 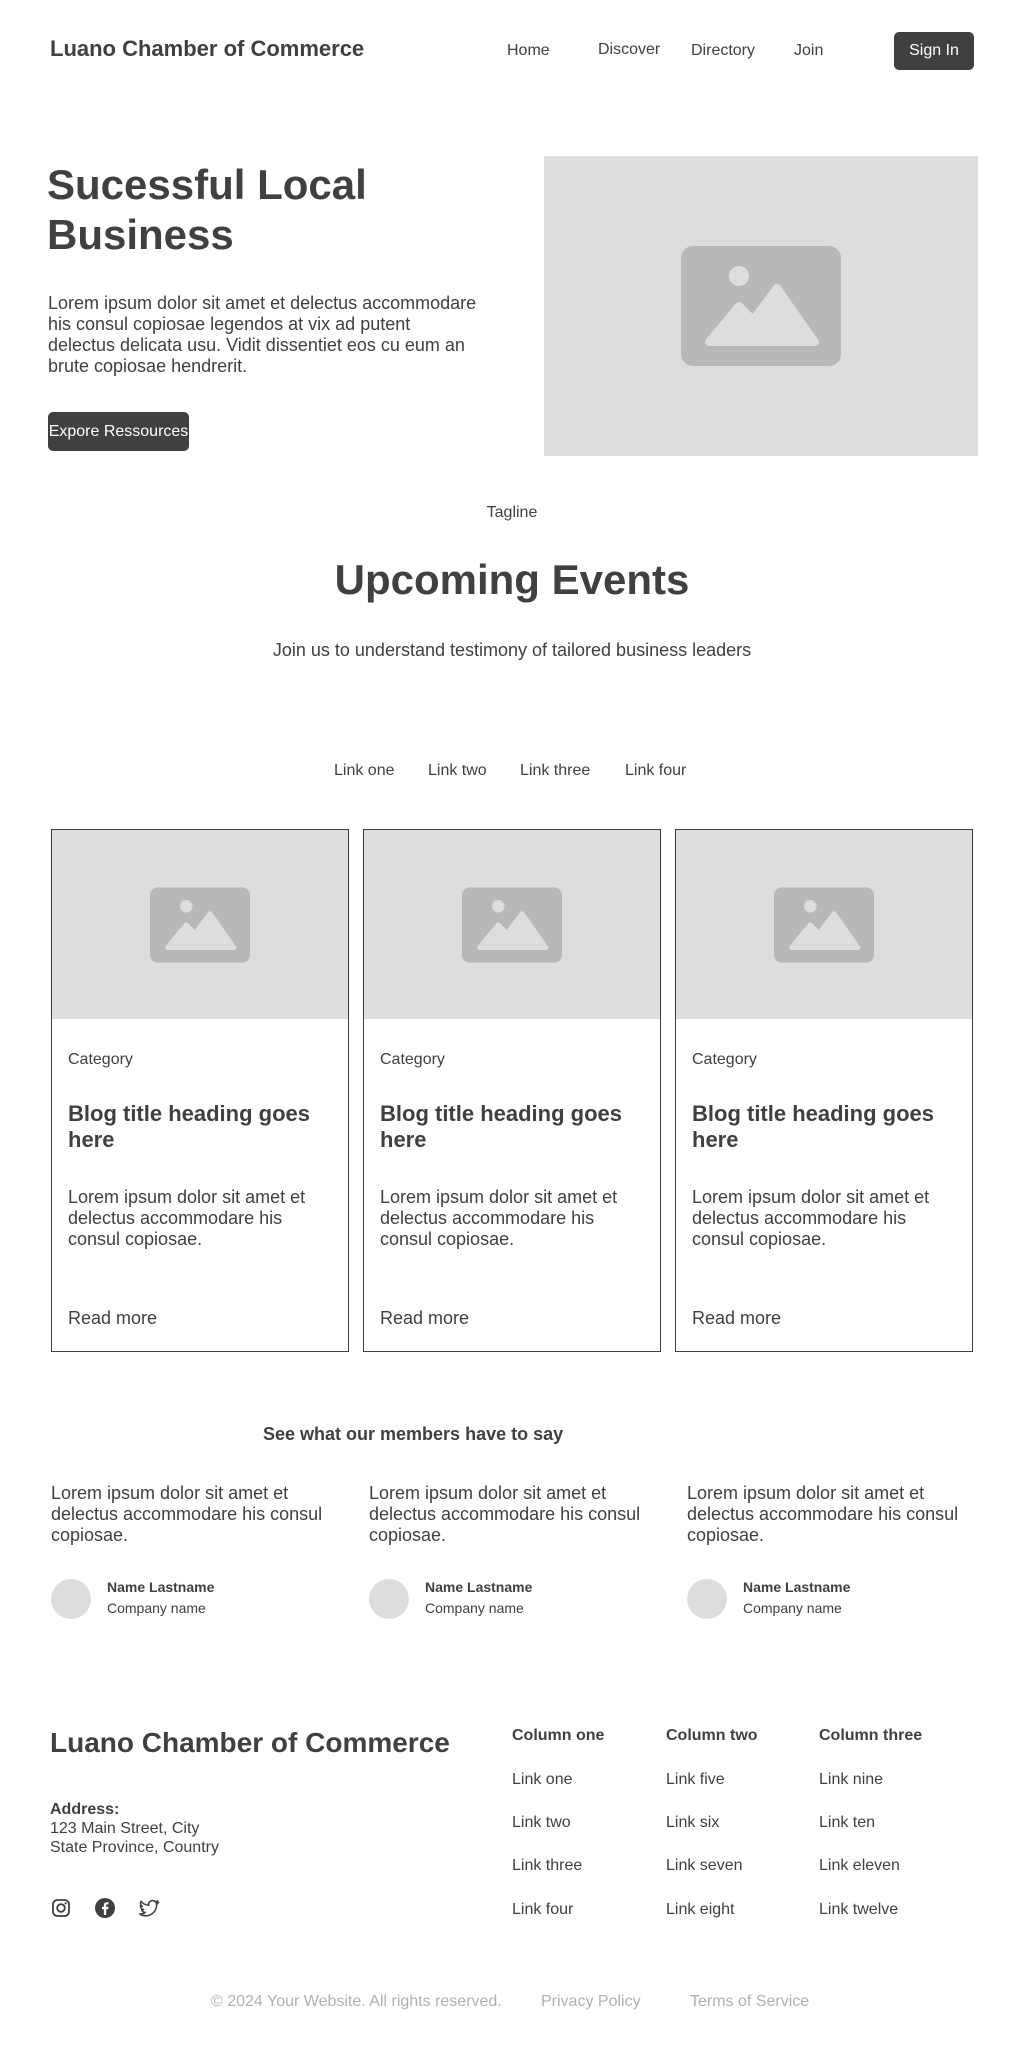 What do you see at coordinates (749, 2002) in the screenshot?
I see `terms-of-service-link: Terms of Service` at bounding box center [749, 2002].